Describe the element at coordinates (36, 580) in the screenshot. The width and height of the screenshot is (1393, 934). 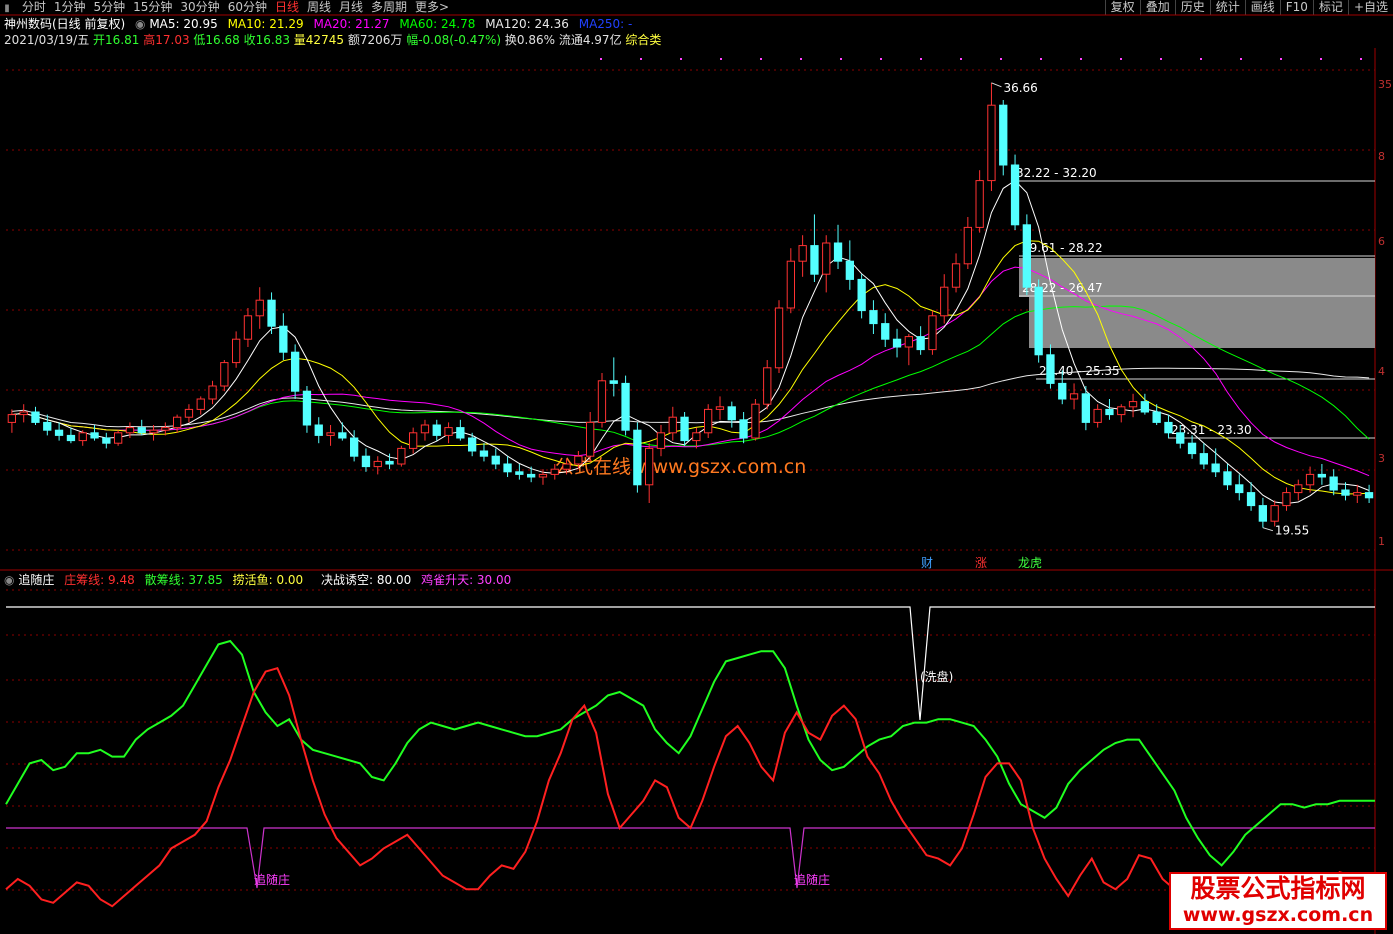
I see `indicator-name: 追随庄` at that location.